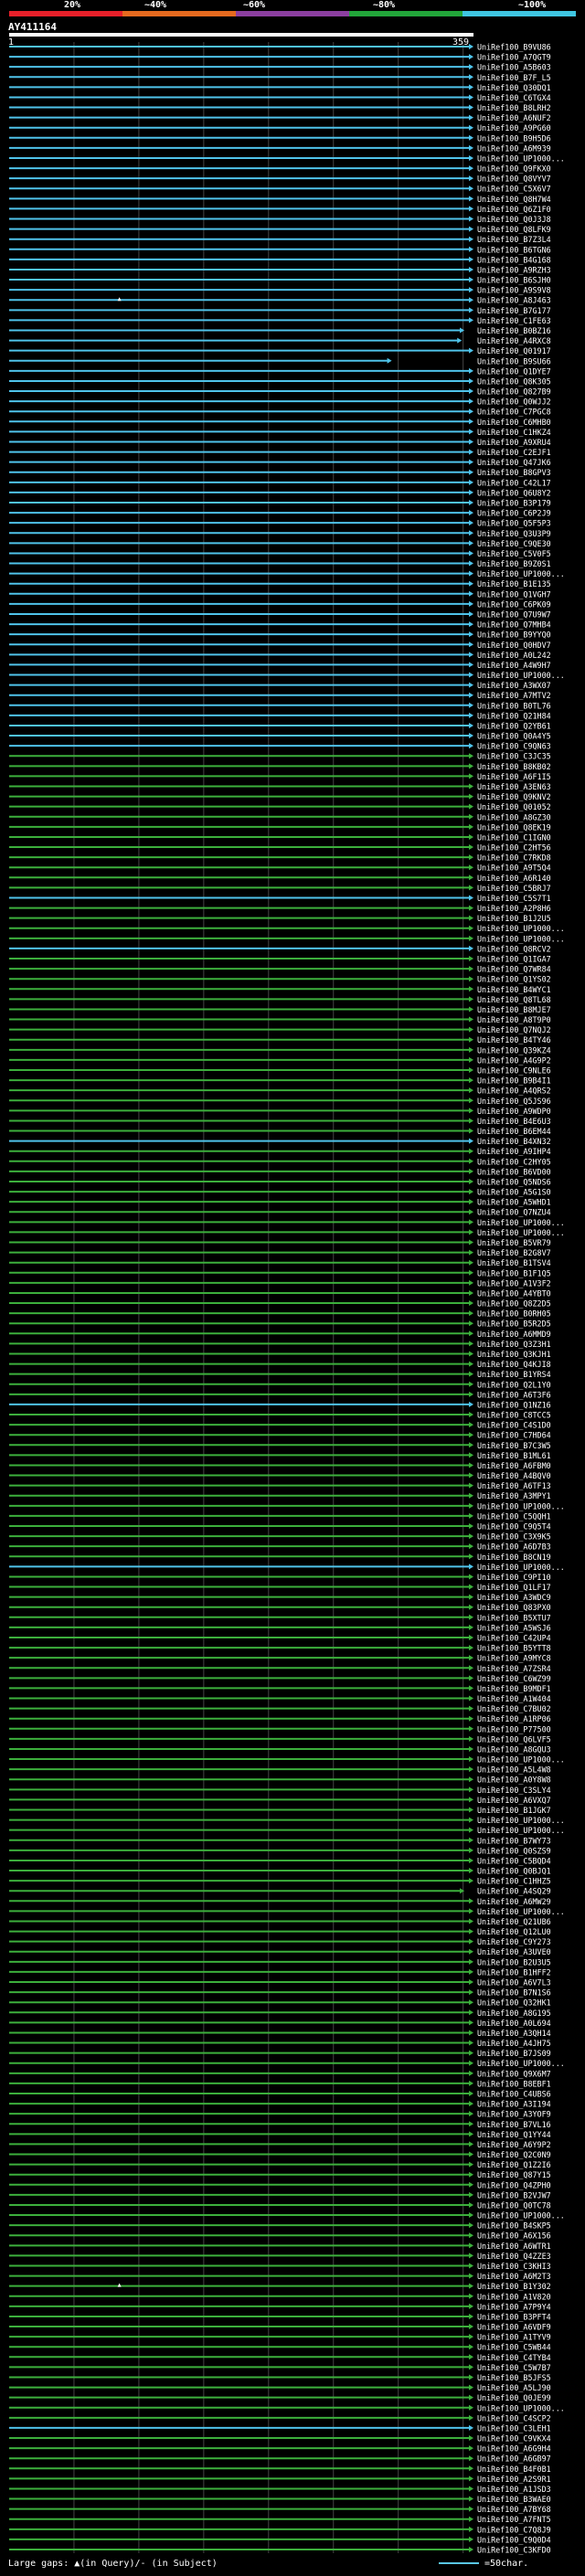  What do you see at coordinates (514, 2114) in the screenshot?
I see `hit-label: UniRef100_A3YOF9` at bounding box center [514, 2114].